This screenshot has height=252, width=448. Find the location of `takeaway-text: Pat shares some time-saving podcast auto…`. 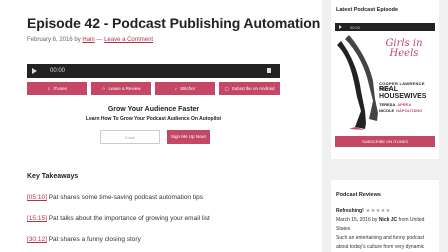

takeaway-text: Pat shares some time-saving podcast auto… is located at coordinates (124, 197).